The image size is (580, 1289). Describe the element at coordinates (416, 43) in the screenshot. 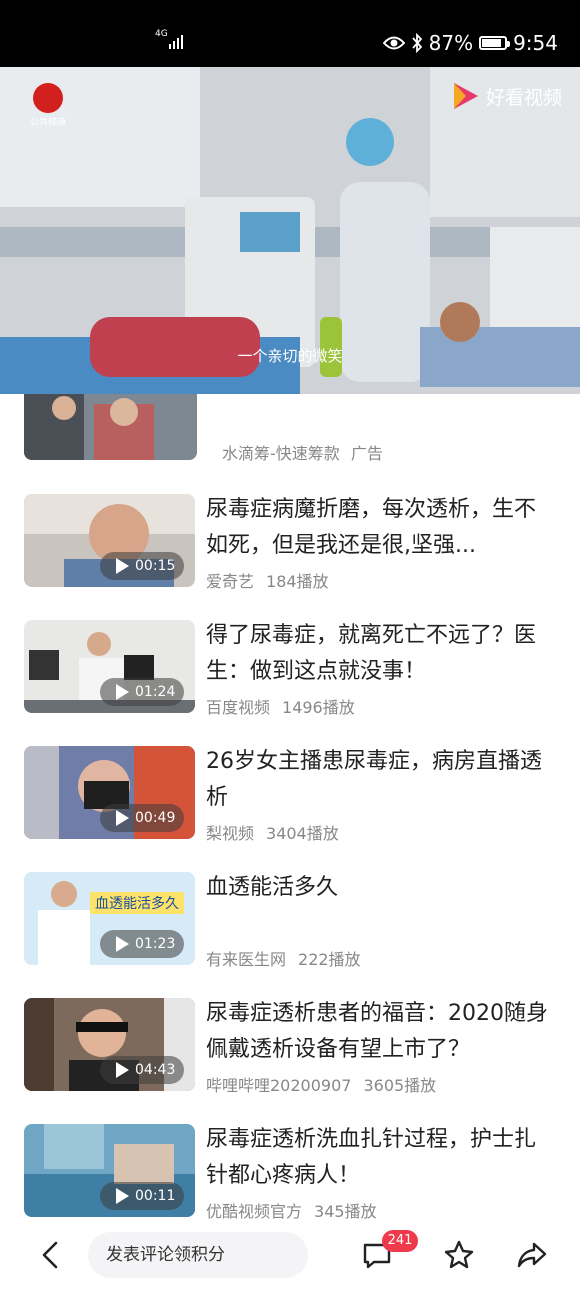

I see `bluetooth-icon` at that location.